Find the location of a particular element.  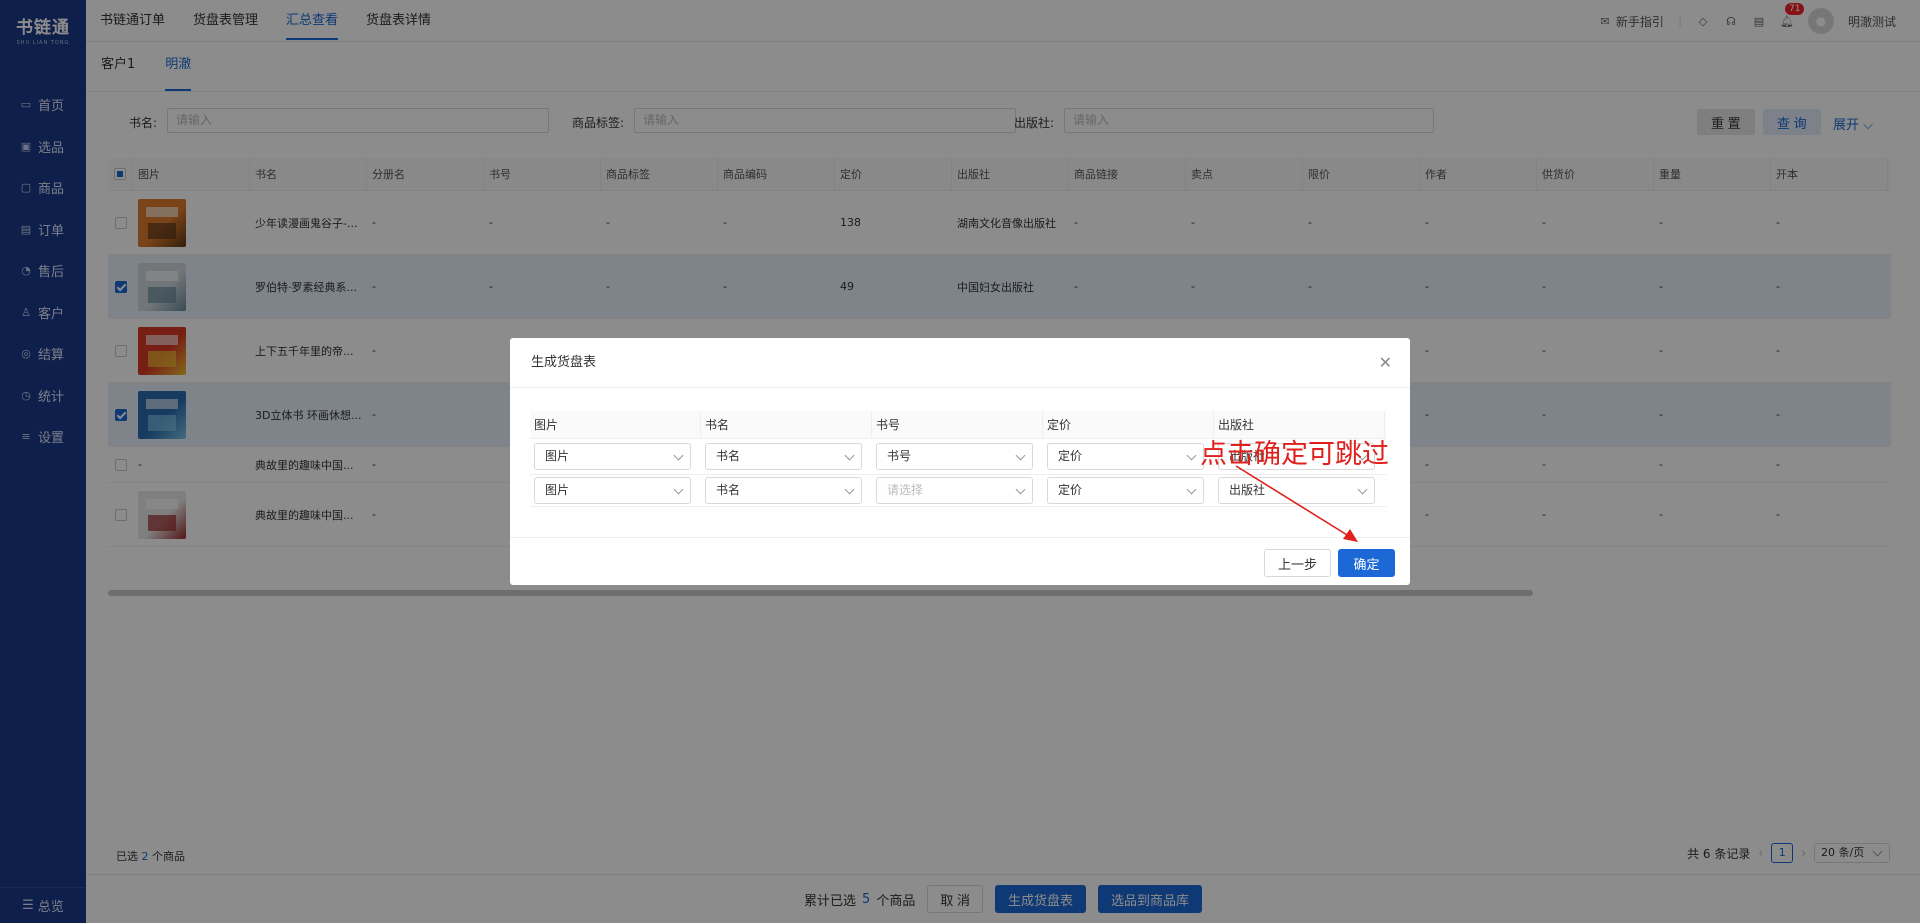

mapping-cell: 书号 is located at coordinates (957, 456).